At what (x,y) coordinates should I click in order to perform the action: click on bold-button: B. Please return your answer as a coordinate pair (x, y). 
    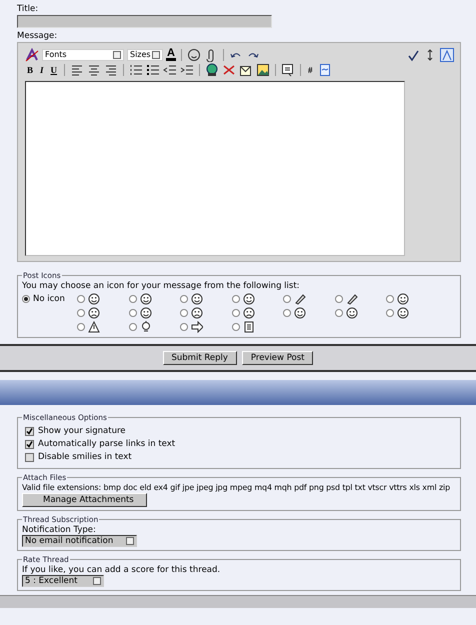
    Looking at the image, I should click on (30, 69).